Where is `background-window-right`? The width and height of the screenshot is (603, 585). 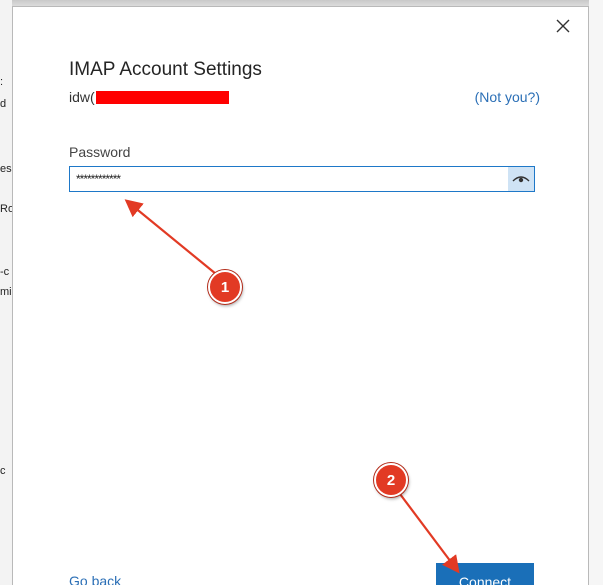
background-window-right is located at coordinates (596, 292).